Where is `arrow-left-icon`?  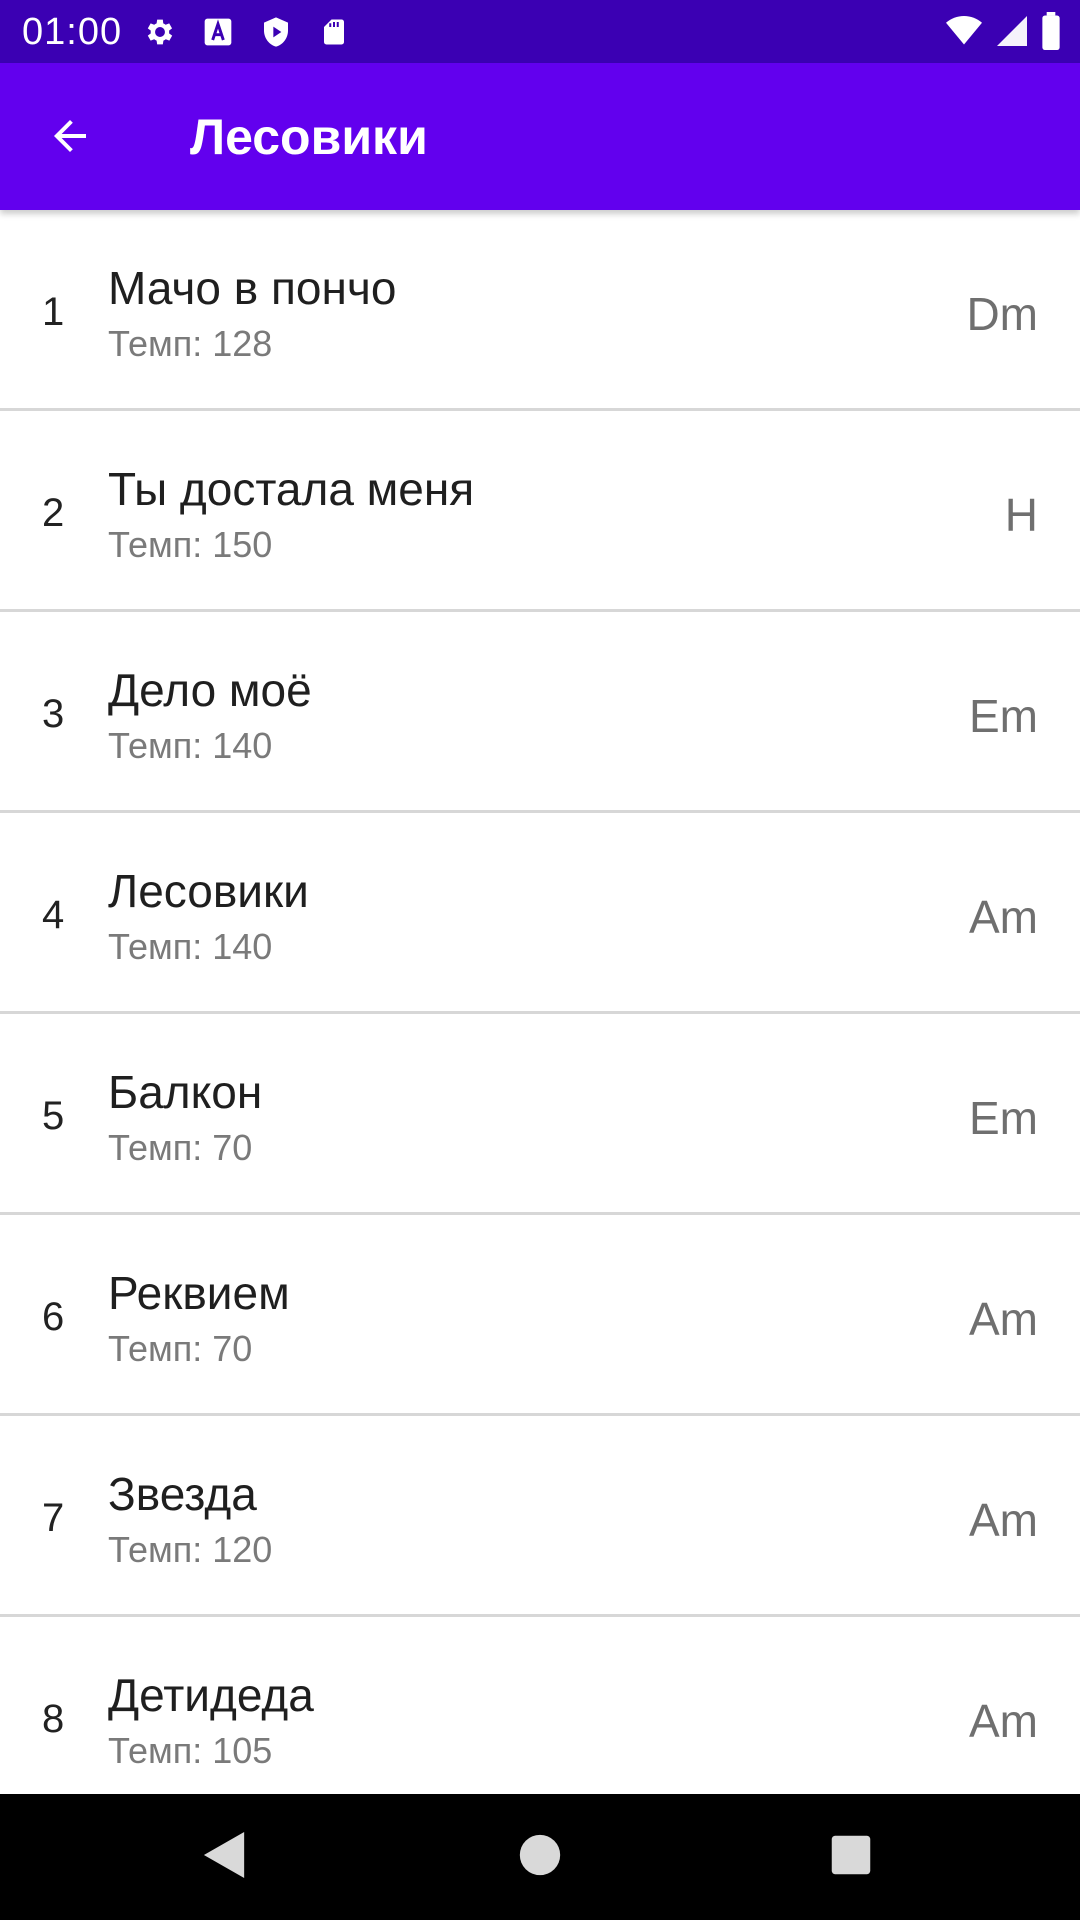
arrow-left-icon is located at coordinates (70, 138).